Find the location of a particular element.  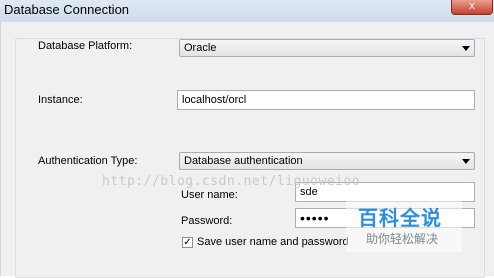

close-button: x is located at coordinates (472, 7).